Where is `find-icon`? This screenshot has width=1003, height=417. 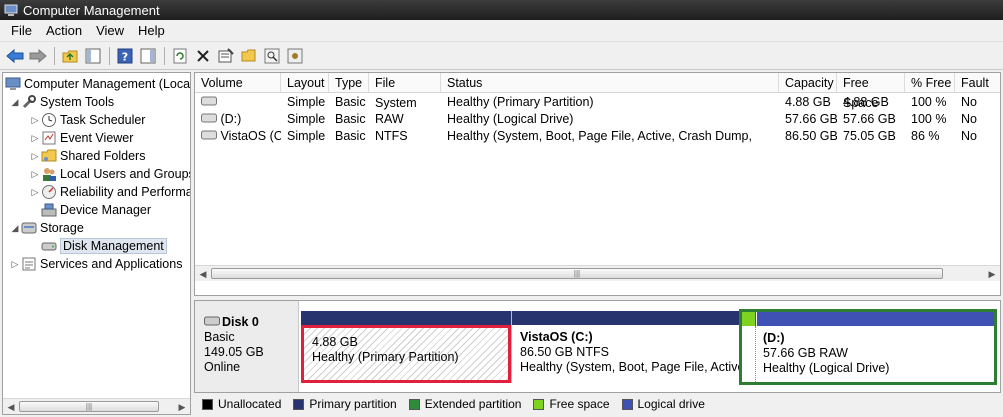 find-icon is located at coordinates (272, 56).